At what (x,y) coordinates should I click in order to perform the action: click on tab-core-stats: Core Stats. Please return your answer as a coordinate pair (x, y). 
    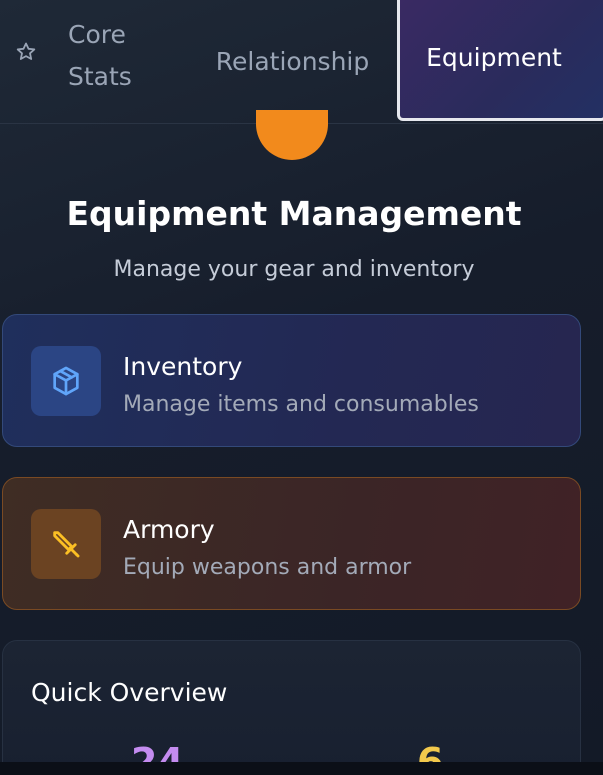
    Looking at the image, I should click on (95, 61).